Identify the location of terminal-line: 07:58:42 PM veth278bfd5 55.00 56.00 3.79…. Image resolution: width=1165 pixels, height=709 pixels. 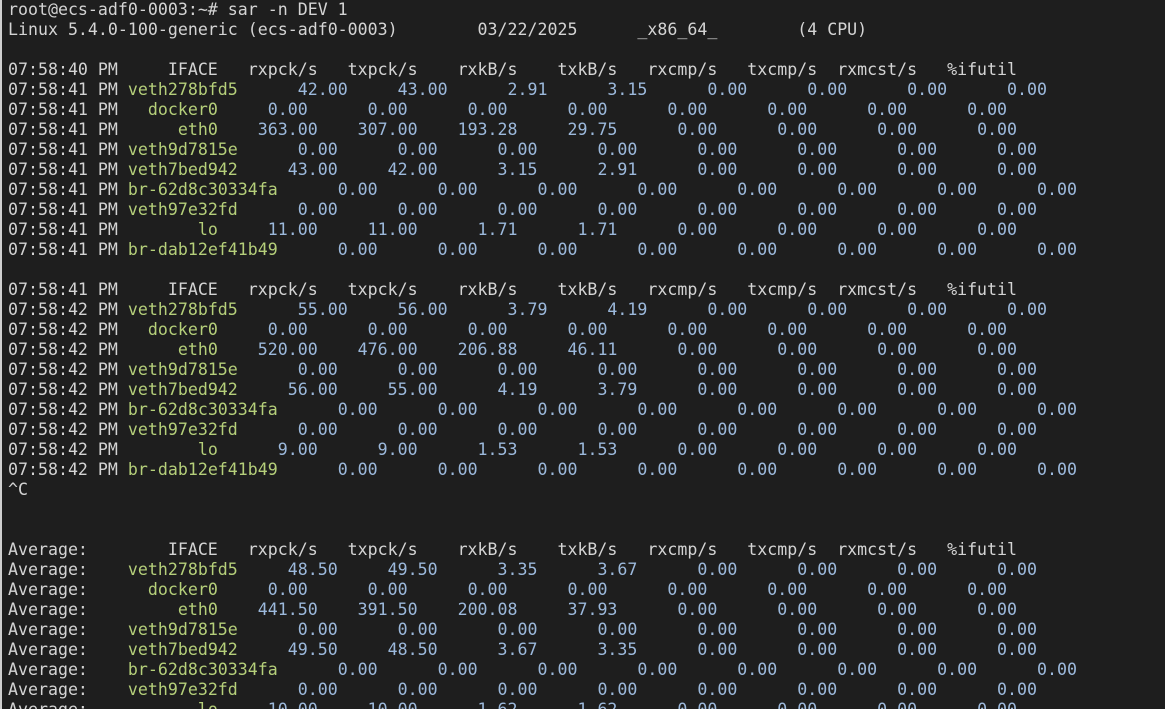
(542, 310).